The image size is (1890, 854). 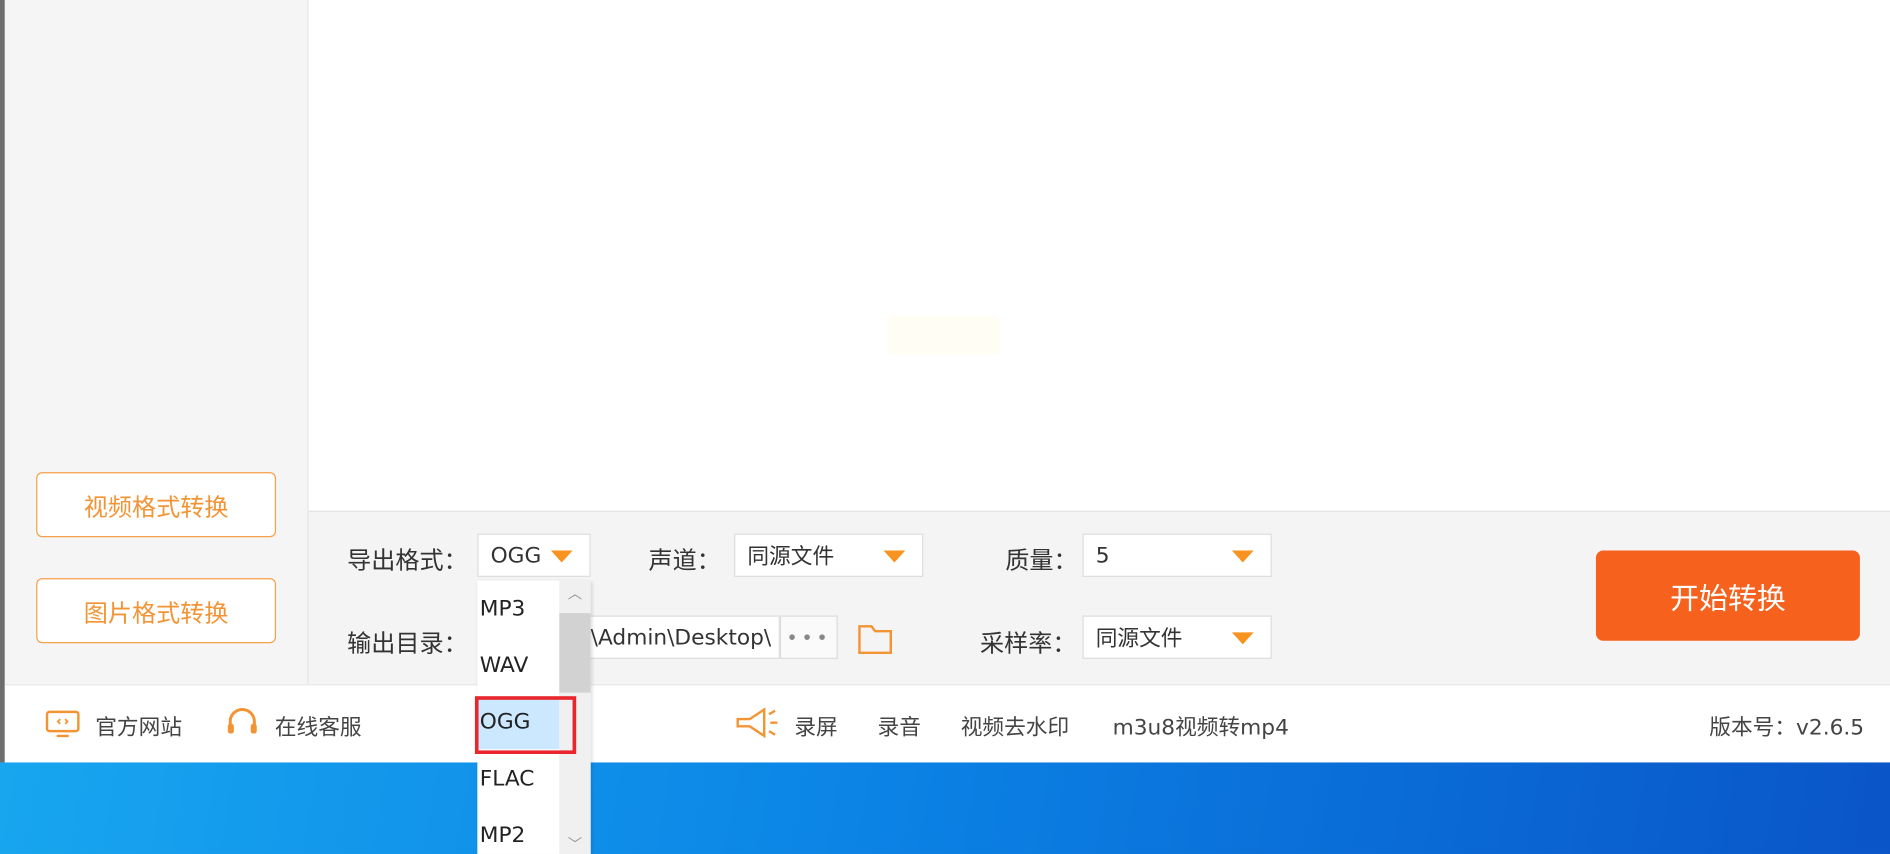 What do you see at coordinates (757, 723) in the screenshot?
I see `megaphone-icon` at bounding box center [757, 723].